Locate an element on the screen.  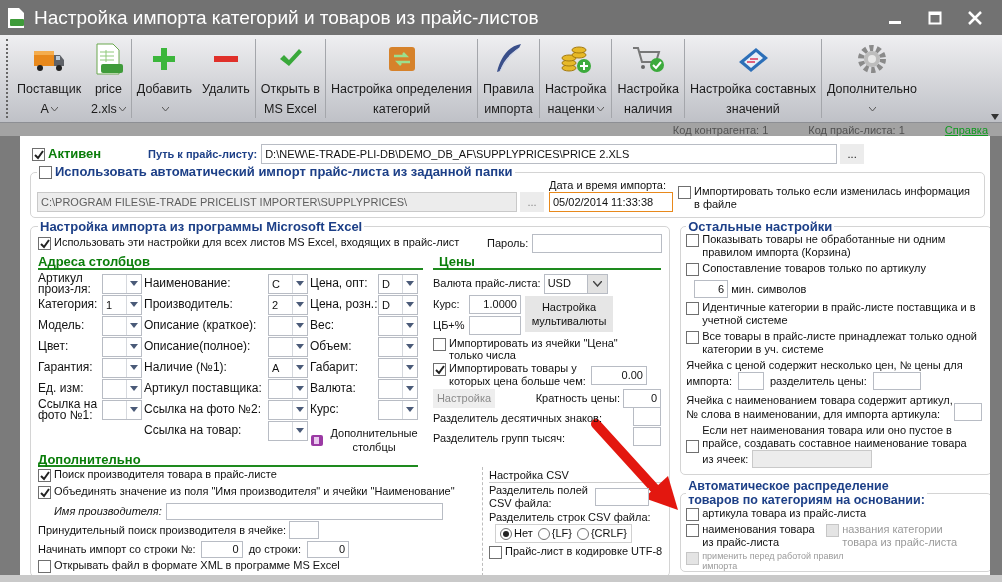
field-label: Артикул произ-ля: is located at coordinates (65, 283).